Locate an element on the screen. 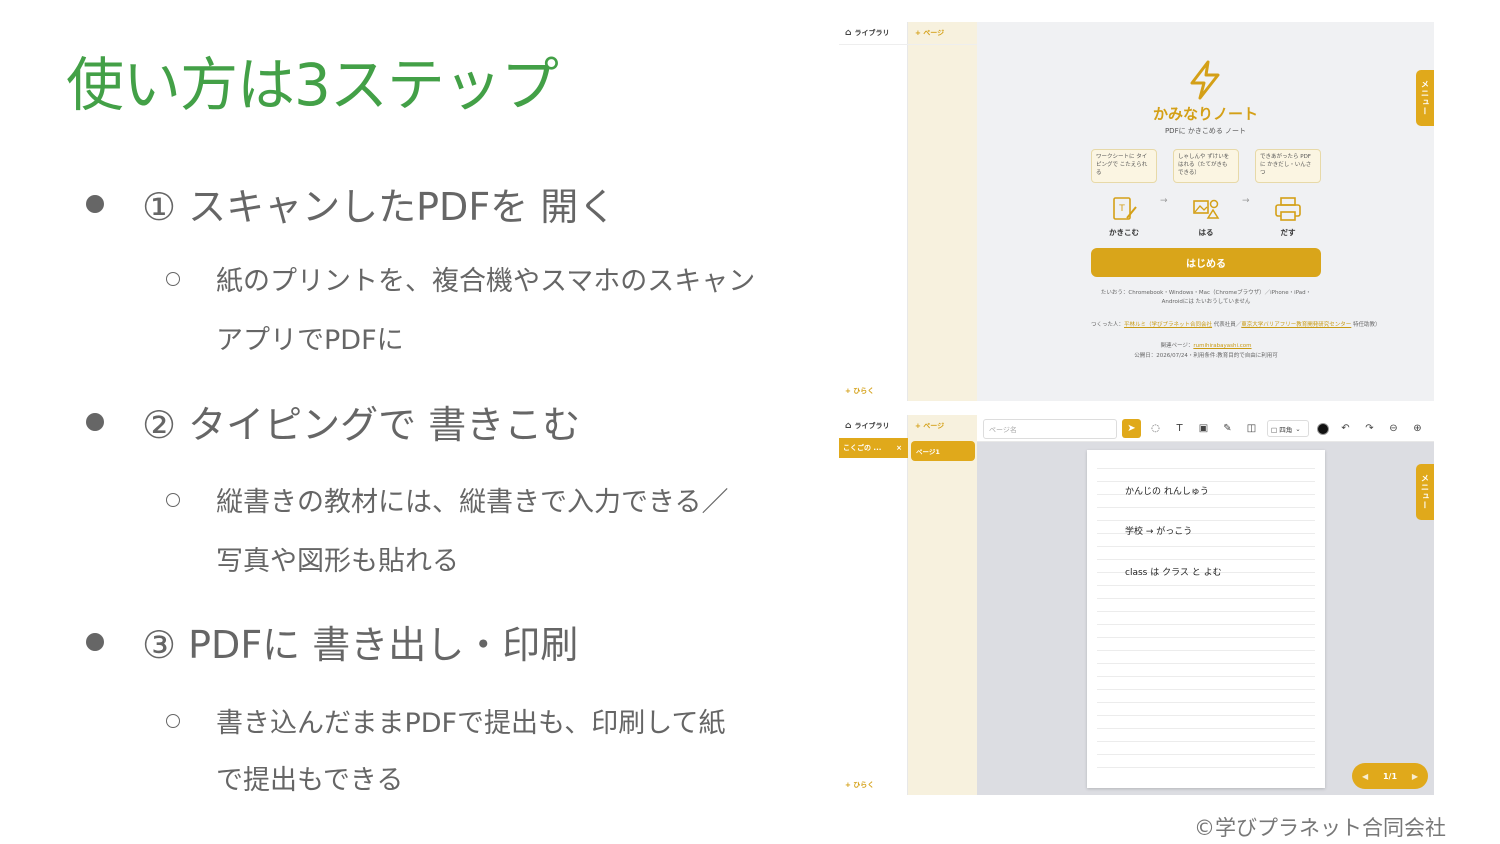  step-3-detail: 書き込んだままPDFで提出も、印刷して紙 is located at coordinates (445, 720).